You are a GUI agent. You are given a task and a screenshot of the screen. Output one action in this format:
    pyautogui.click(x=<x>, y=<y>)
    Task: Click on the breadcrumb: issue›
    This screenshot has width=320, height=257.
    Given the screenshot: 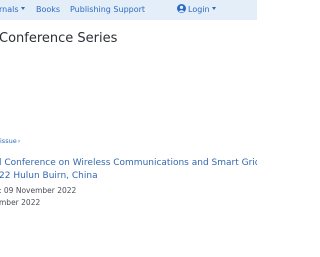 What is the action you would take?
    pyautogui.click(x=10, y=141)
    